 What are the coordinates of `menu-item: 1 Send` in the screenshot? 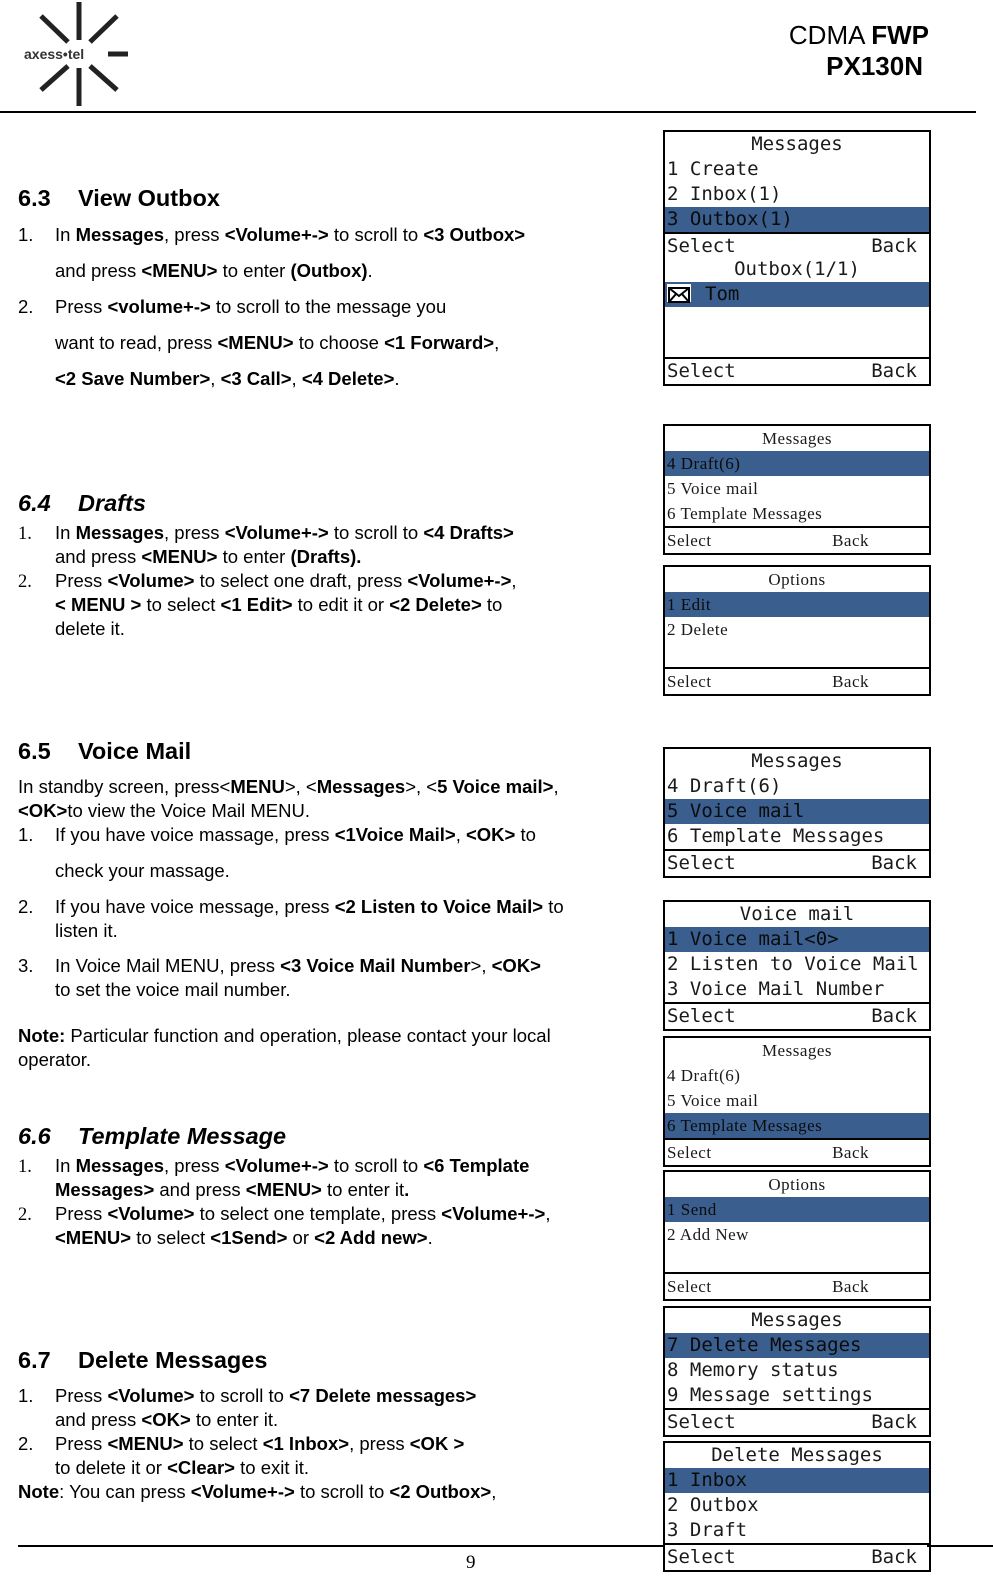 It's located at (797, 1209).